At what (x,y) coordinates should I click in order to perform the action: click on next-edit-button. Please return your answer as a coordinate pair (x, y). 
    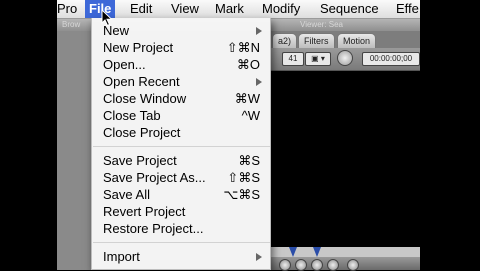
    Looking at the image, I should click on (333, 265).